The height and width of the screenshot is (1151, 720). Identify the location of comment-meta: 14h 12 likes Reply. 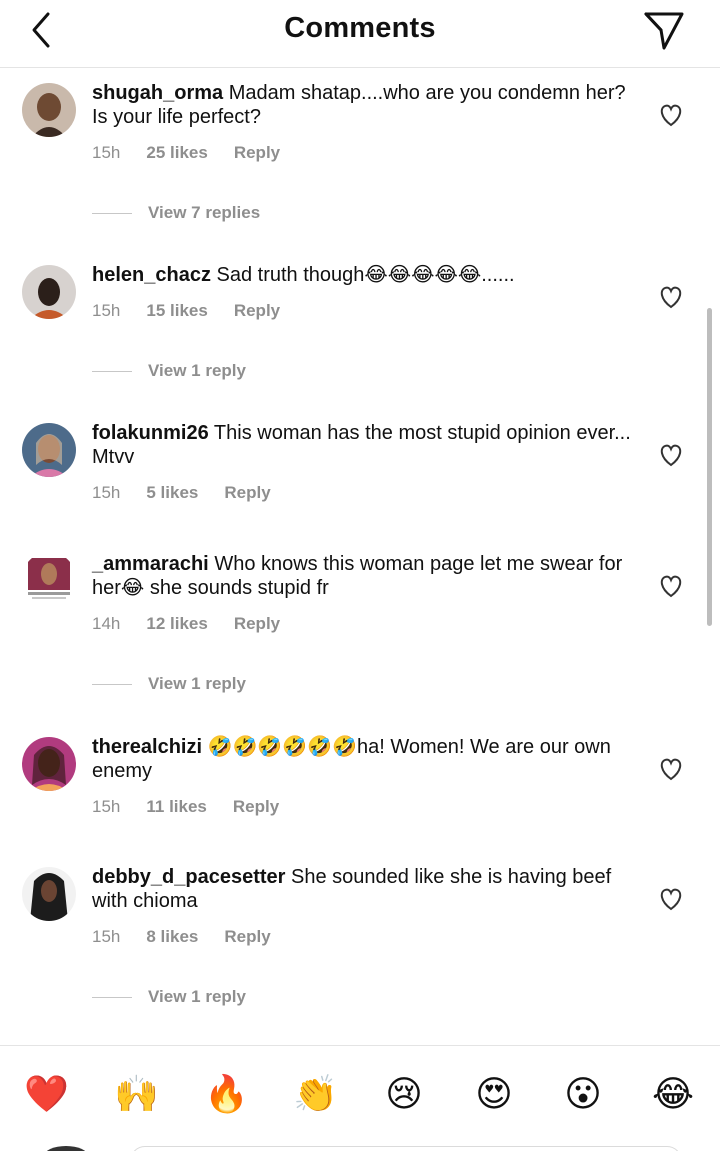
(199, 624).